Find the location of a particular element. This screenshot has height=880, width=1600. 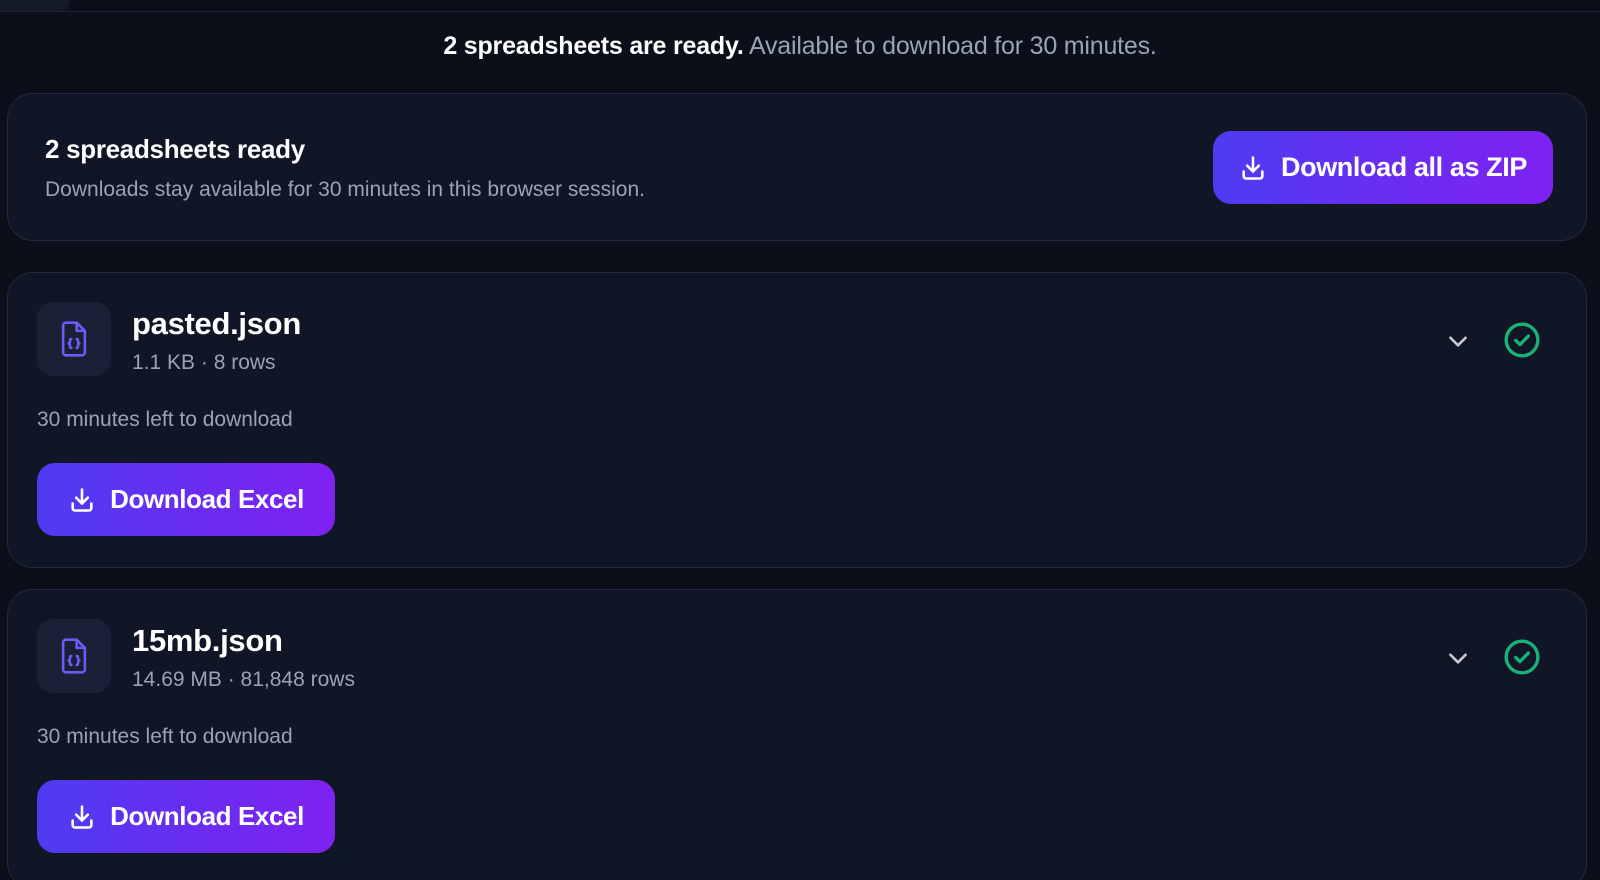

file-name: 15mb.json is located at coordinates (207, 640).